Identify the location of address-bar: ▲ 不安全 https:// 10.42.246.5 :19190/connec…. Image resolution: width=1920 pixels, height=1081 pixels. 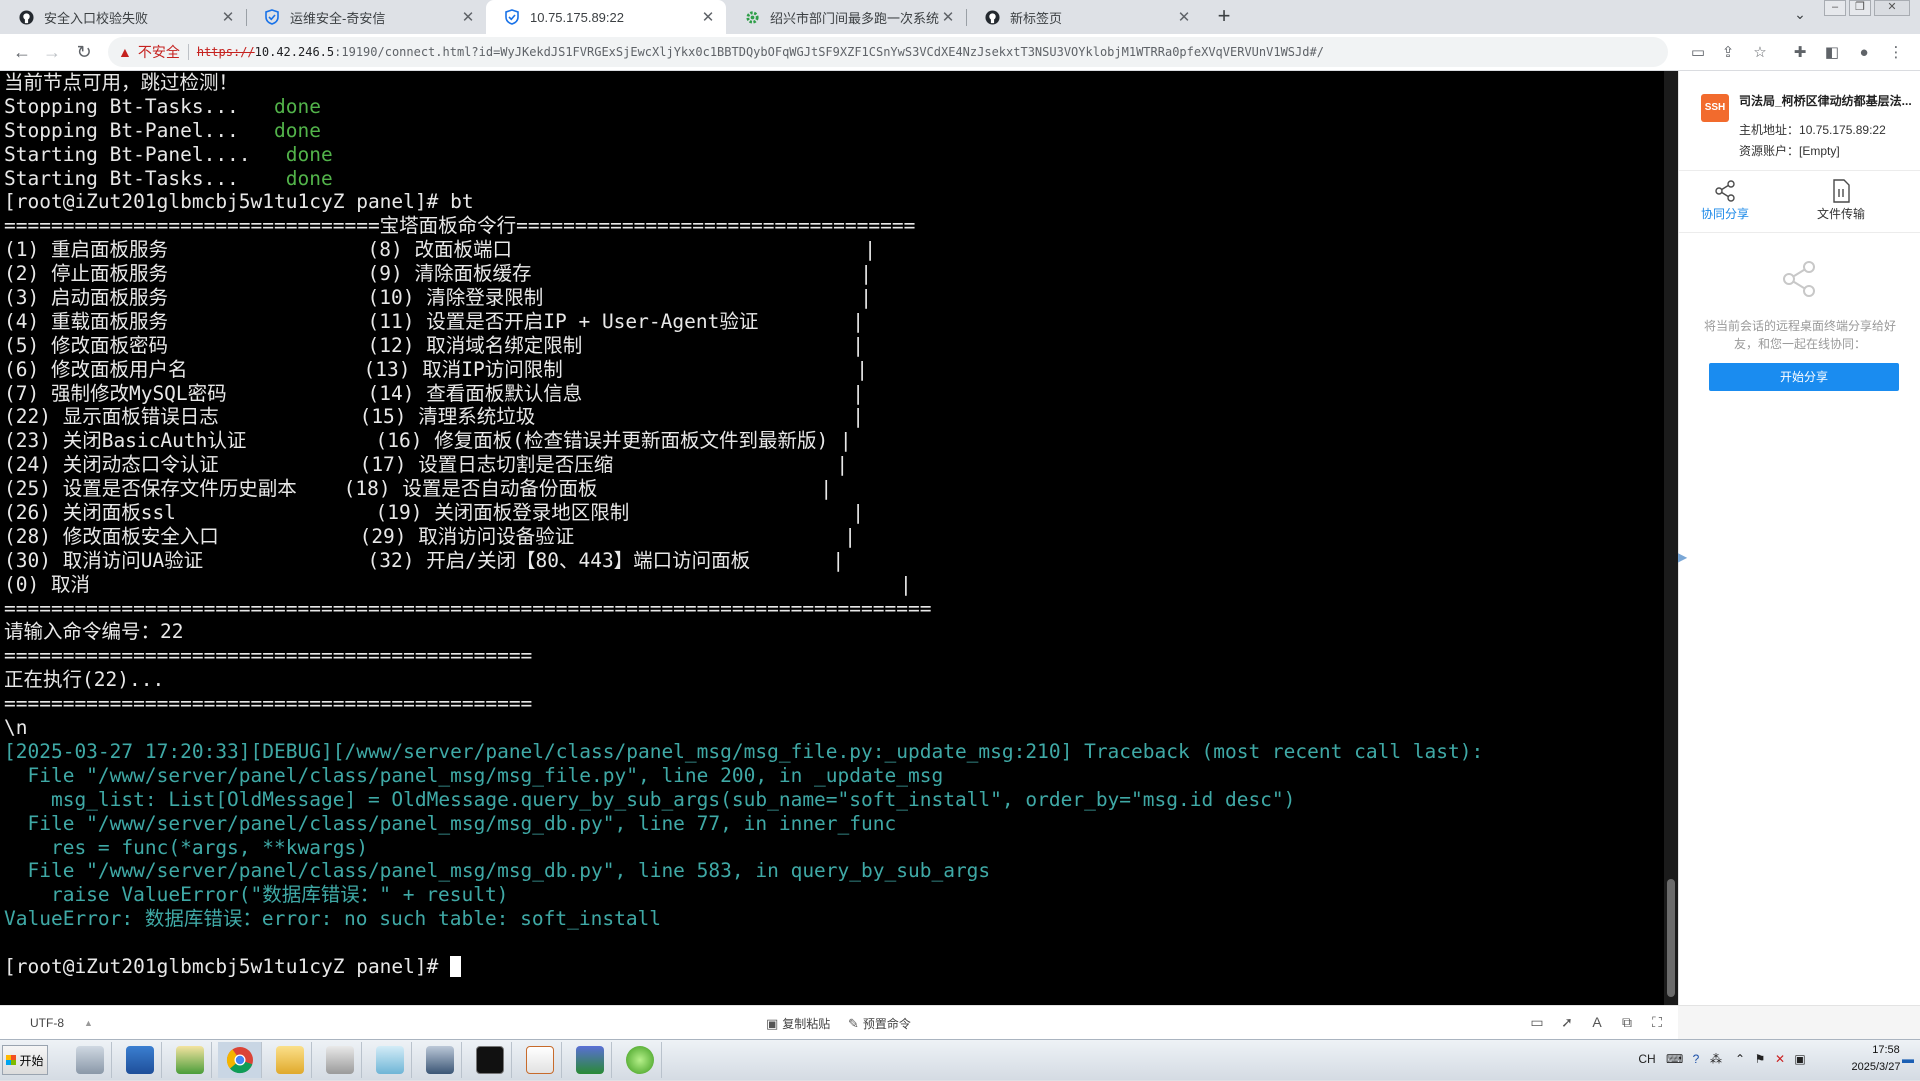
(888, 52).